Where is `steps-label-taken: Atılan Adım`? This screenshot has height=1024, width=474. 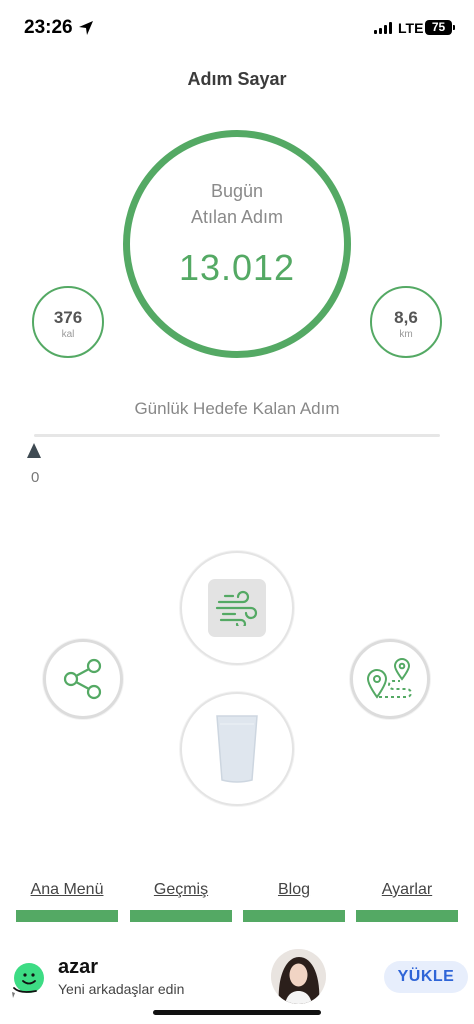 steps-label-taken: Atılan Adım is located at coordinates (237, 217).